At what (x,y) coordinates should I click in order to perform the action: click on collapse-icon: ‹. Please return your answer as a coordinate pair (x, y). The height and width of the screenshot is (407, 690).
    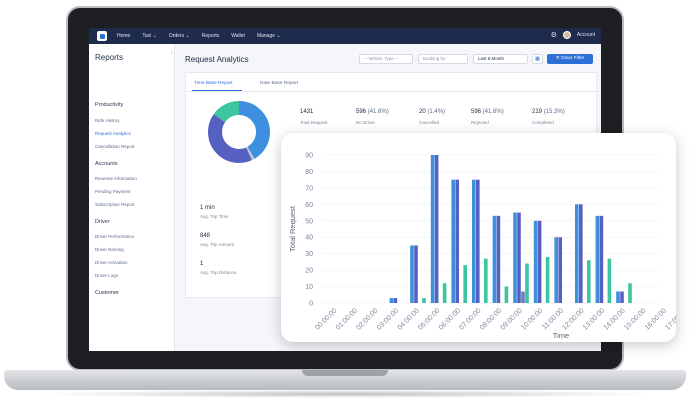
    Looking at the image, I should click on (172, 53).